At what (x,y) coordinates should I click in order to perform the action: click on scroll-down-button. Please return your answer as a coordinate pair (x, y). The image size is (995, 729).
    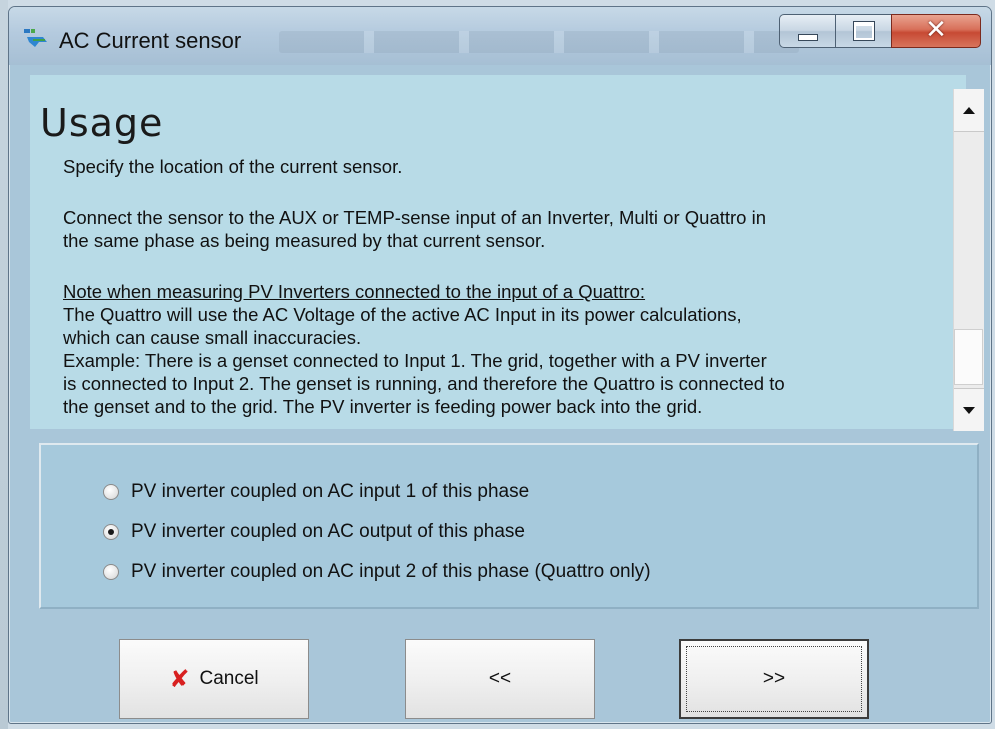
    Looking at the image, I should click on (969, 409).